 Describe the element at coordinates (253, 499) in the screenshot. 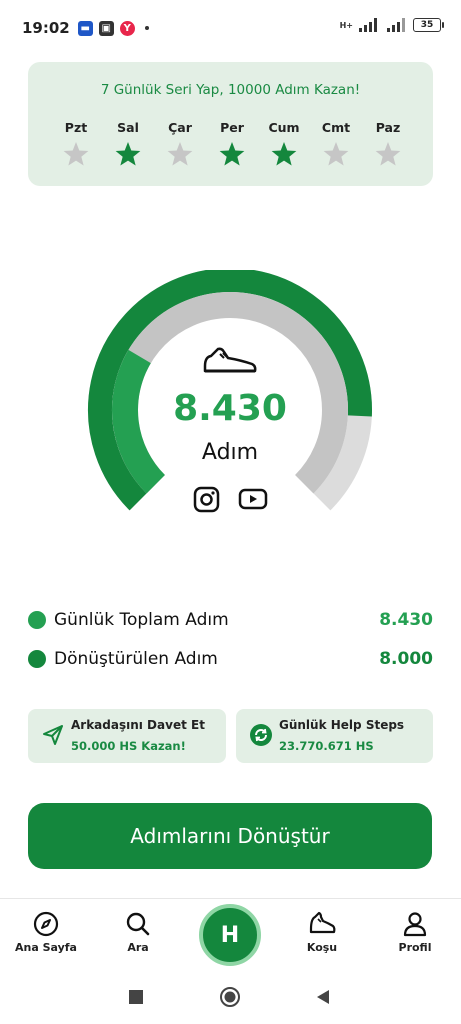

I see `youtube-icon` at that location.